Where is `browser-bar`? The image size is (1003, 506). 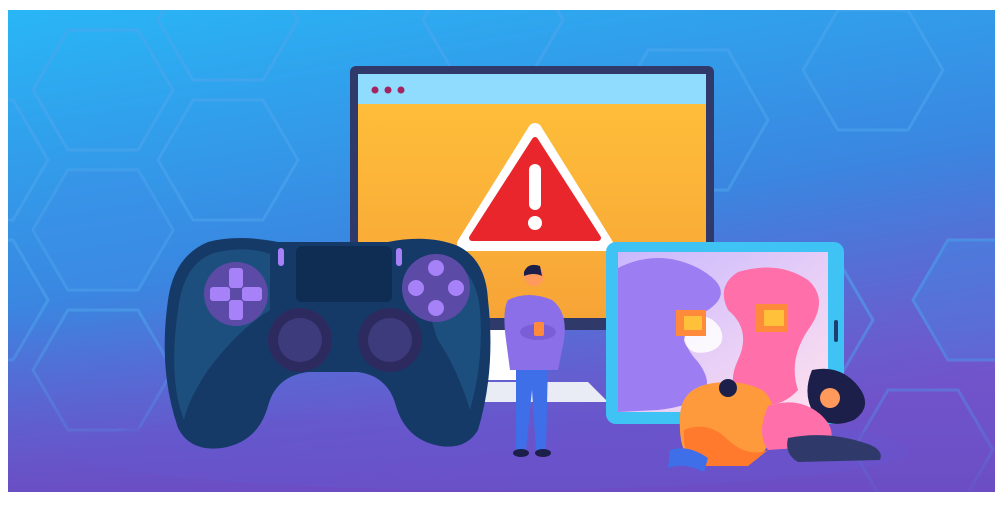 browser-bar is located at coordinates (532, 89).